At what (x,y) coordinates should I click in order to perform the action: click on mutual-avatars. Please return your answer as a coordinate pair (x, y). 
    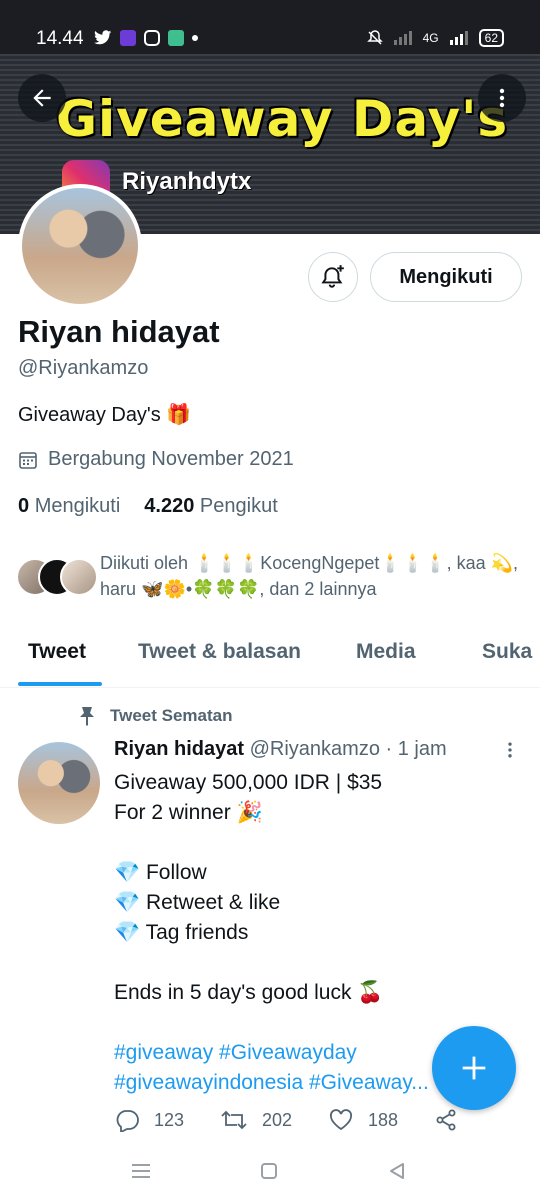
    Looking at the image, I should click on (58, 578).